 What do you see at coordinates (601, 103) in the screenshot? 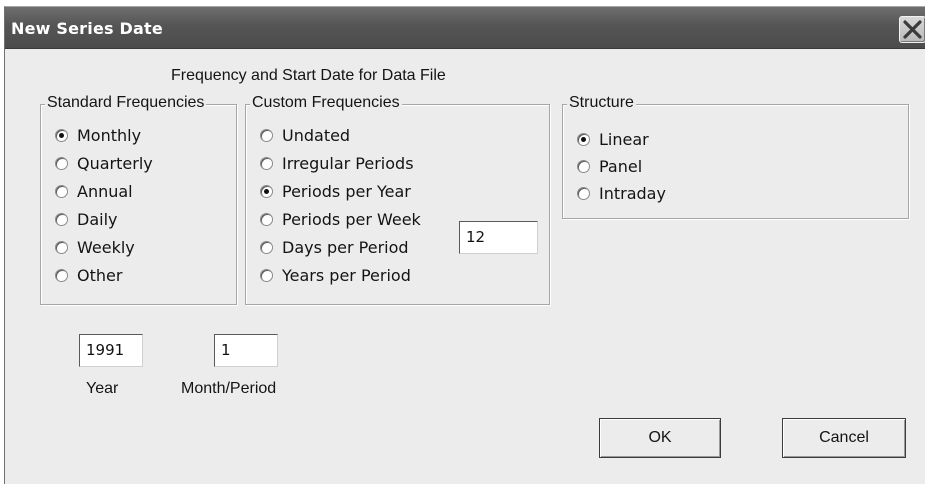
I see `structure-legend: Structure` at bounding box center [601, 103].